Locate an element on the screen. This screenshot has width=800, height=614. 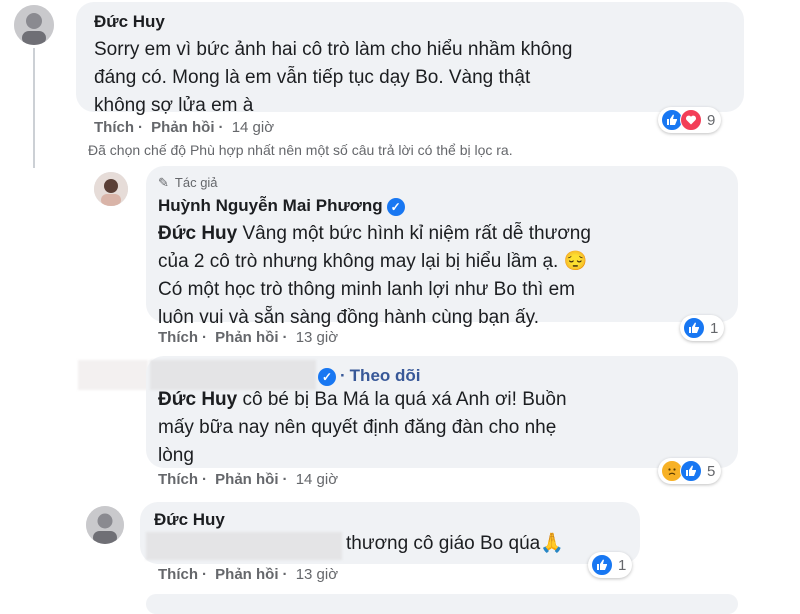
comment-line: lòng is located at coordinates (176, 455).